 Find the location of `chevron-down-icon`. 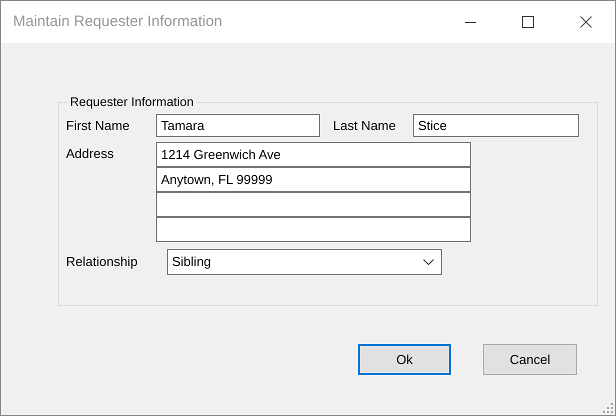

chevron-down-icon is located at coordinates (428, 261).